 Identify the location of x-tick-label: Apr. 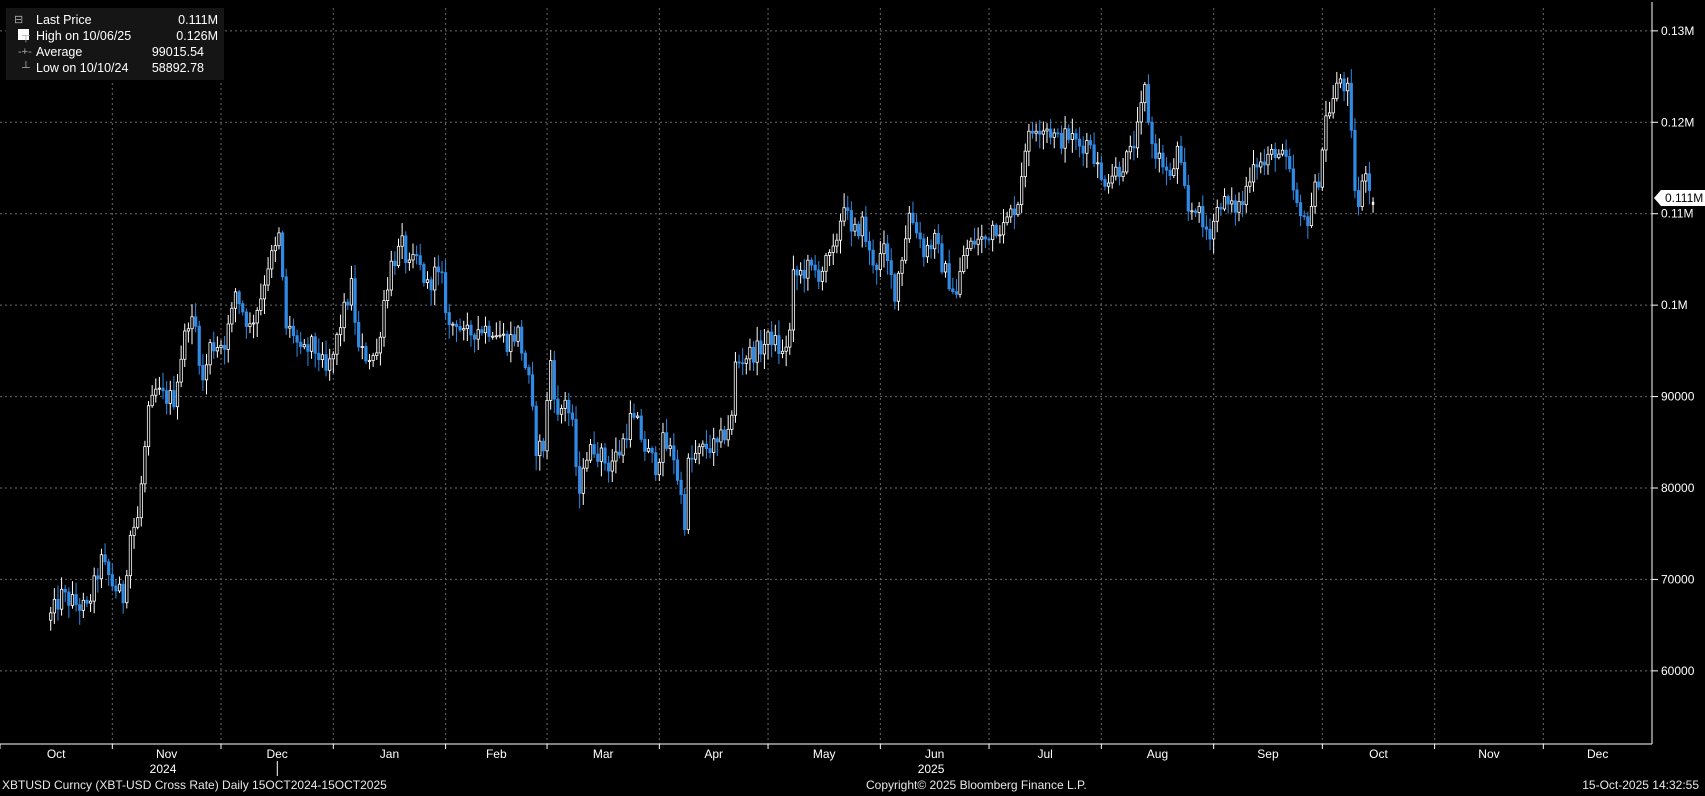
(713, 754).